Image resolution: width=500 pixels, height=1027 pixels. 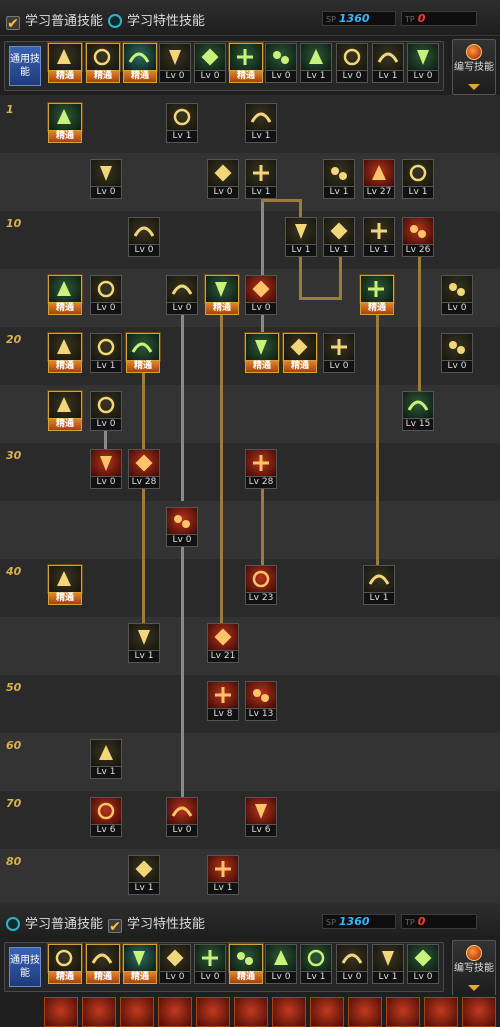 I want to click on tree-skill-1: 精通, so click(x=65, y=123).